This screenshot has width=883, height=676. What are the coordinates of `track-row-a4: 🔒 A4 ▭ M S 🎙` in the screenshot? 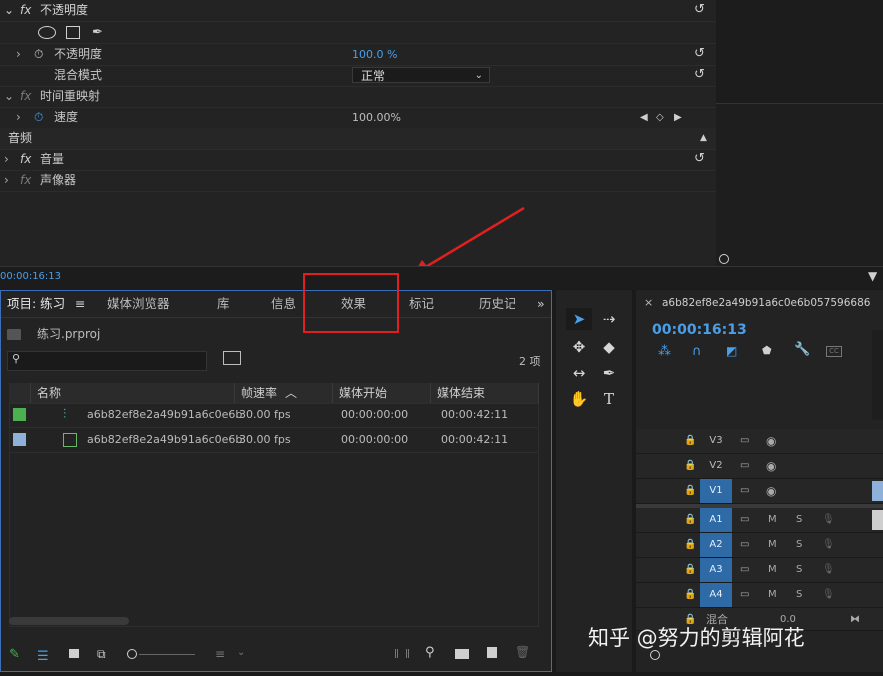 It's located at (759, 595).